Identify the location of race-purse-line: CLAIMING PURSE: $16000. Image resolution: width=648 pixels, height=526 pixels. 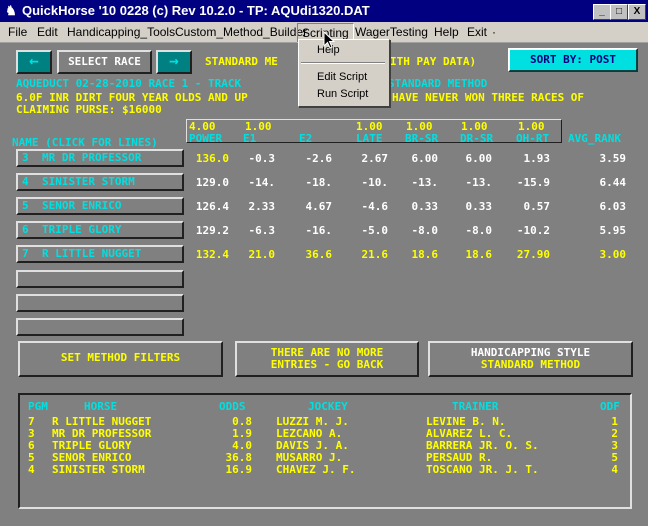
(89, 109).